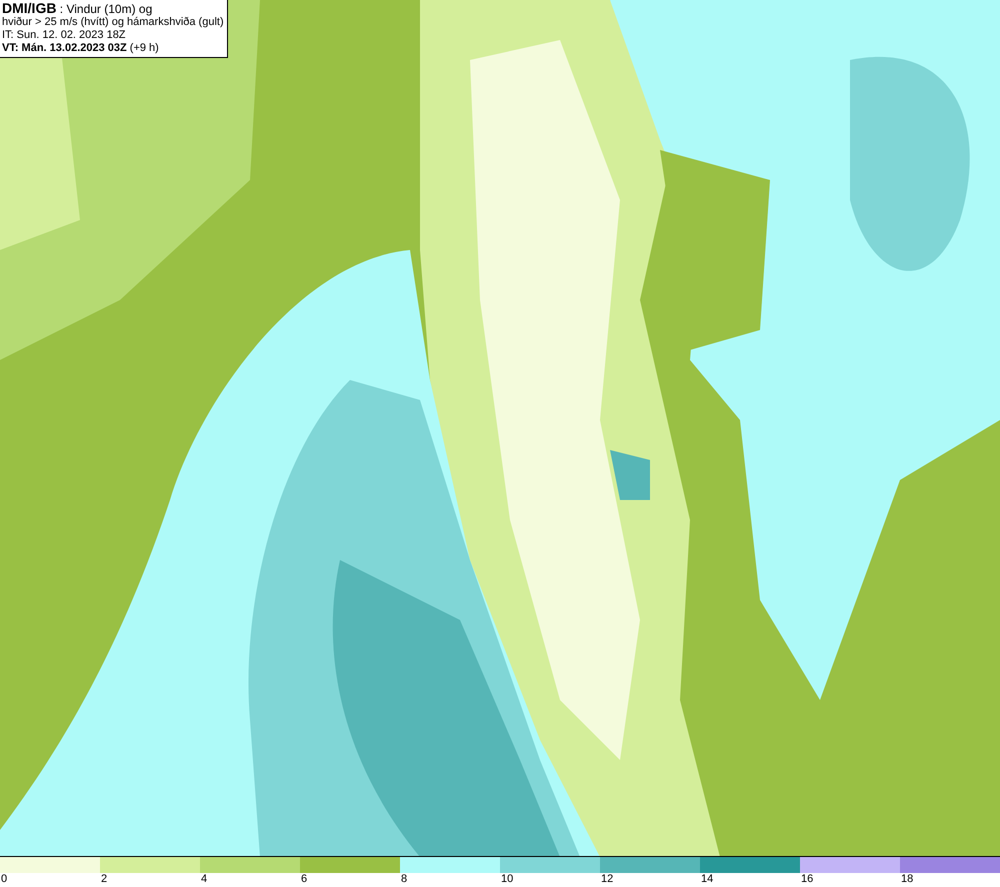 This screenshot has width=1000, height=887. Describe the element at coordinates (707, 879) in the screenshot. I see `legend-label: 14` at that location.